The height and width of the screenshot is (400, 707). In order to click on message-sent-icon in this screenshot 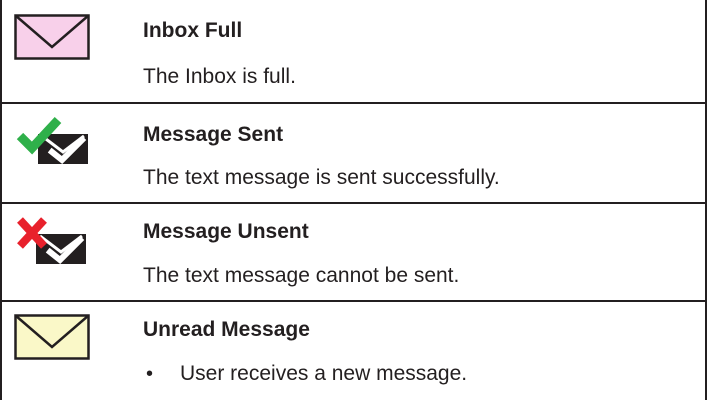, I will do `click(56, 139)`.